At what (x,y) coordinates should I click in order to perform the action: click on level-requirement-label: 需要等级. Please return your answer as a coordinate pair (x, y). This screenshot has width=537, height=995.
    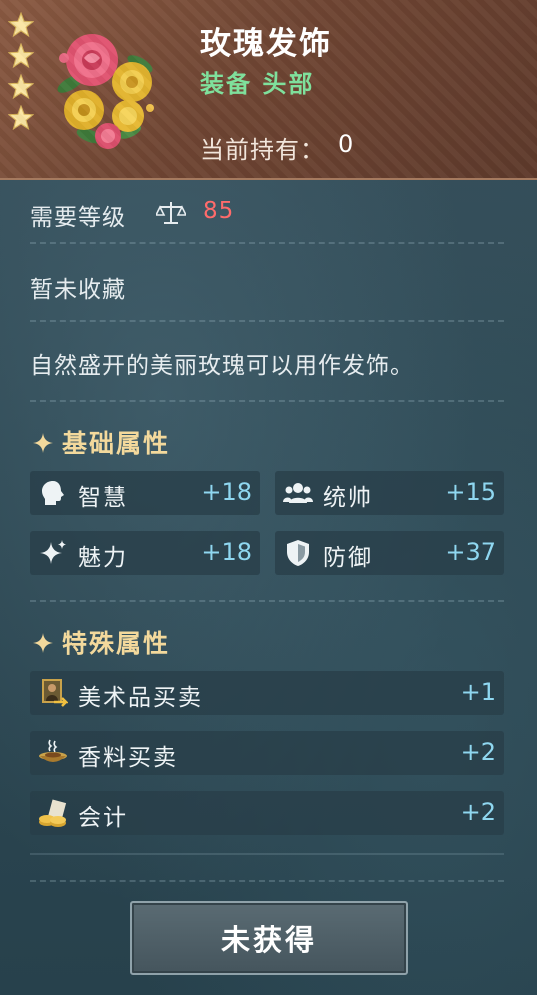
    Looking at the image, I should click on (78, 218).